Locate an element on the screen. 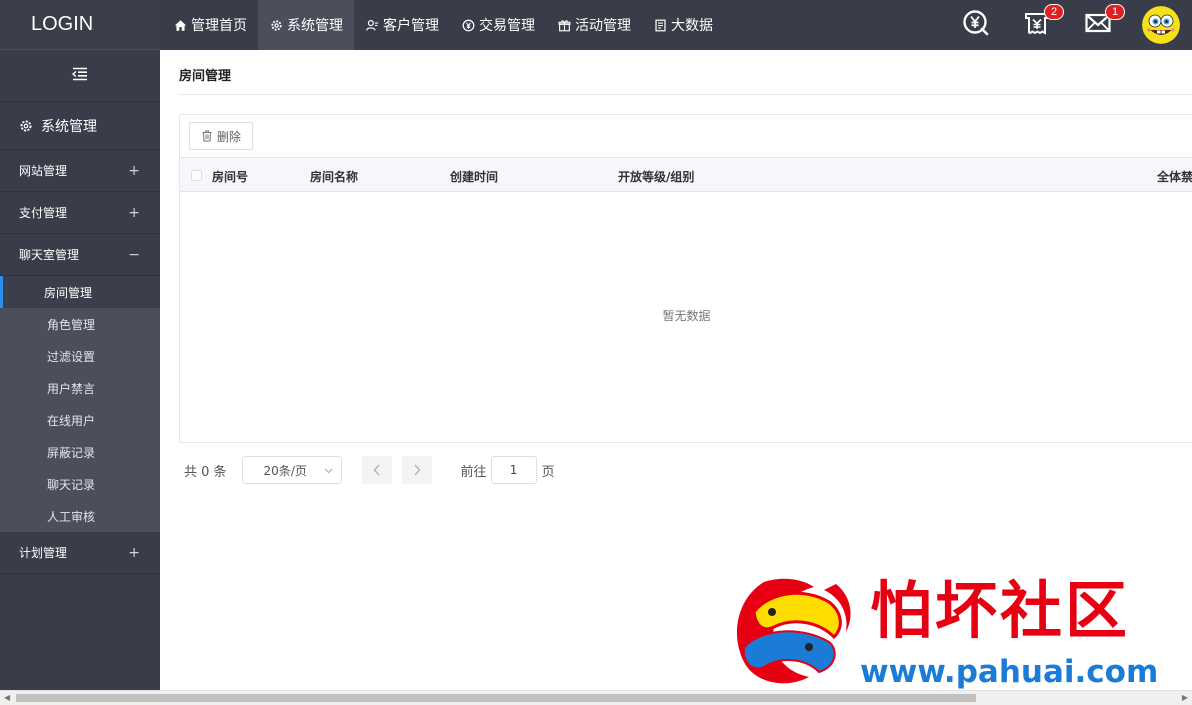 This screenshot has width=1192, height=705. nav-activities: 活动管理 is located at coordinates (594, 25).